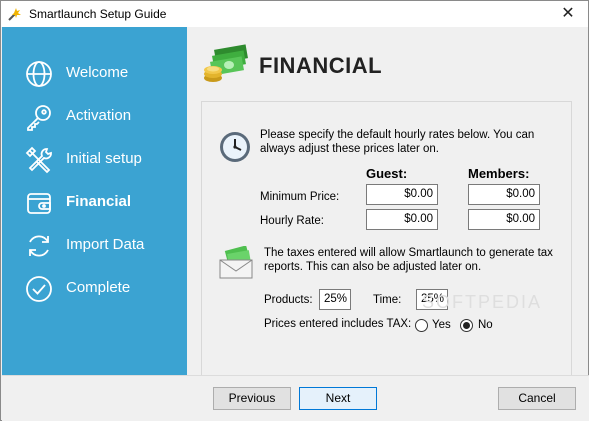 The image size is (589, 421). What do you see at coordinates (38, 160) in the screenshot?
I see `tools-icon` at bounding box center [38, 160].